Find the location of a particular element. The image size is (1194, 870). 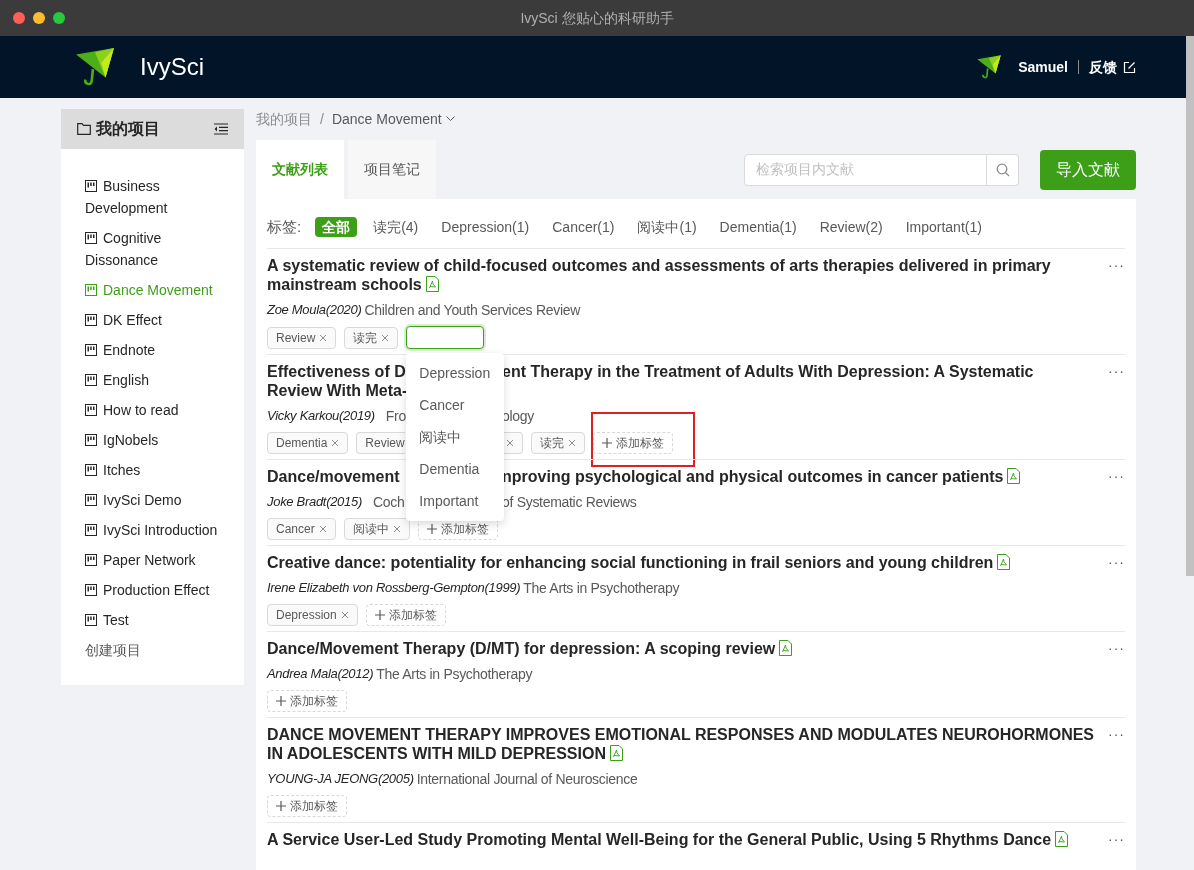

article-title: DANCE MOVEMENT THERAPY IMPROVES EMOTIONAL RESPONSES AND MODULATES NEUROHORMONES is located at coordinates (681, 734).